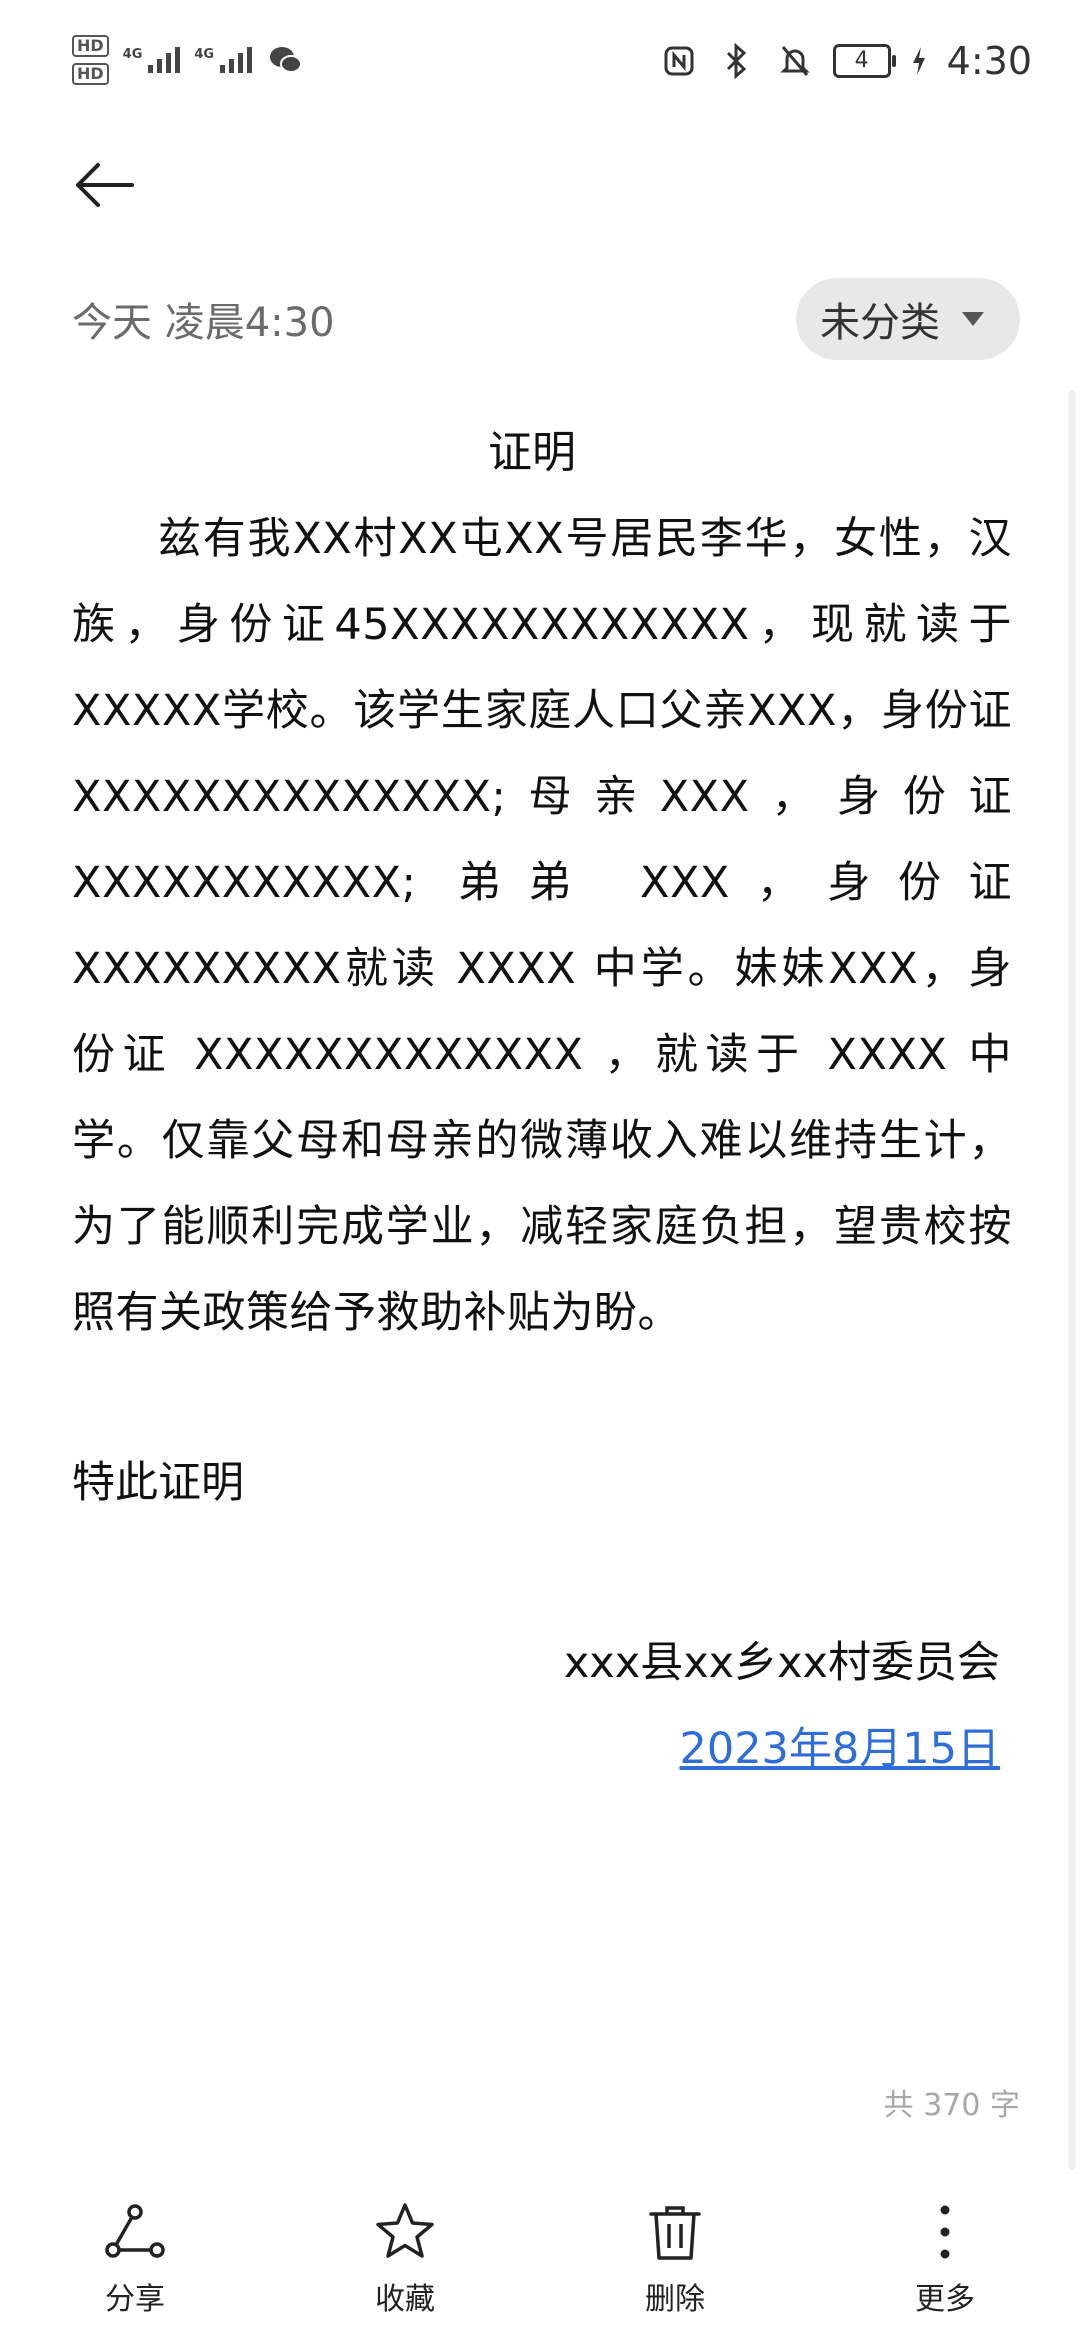  Describe the element at coordinates (540, 60) in the screenshot. I see `status-bar: HD HD 4G 4G 4 4:30` at that location.